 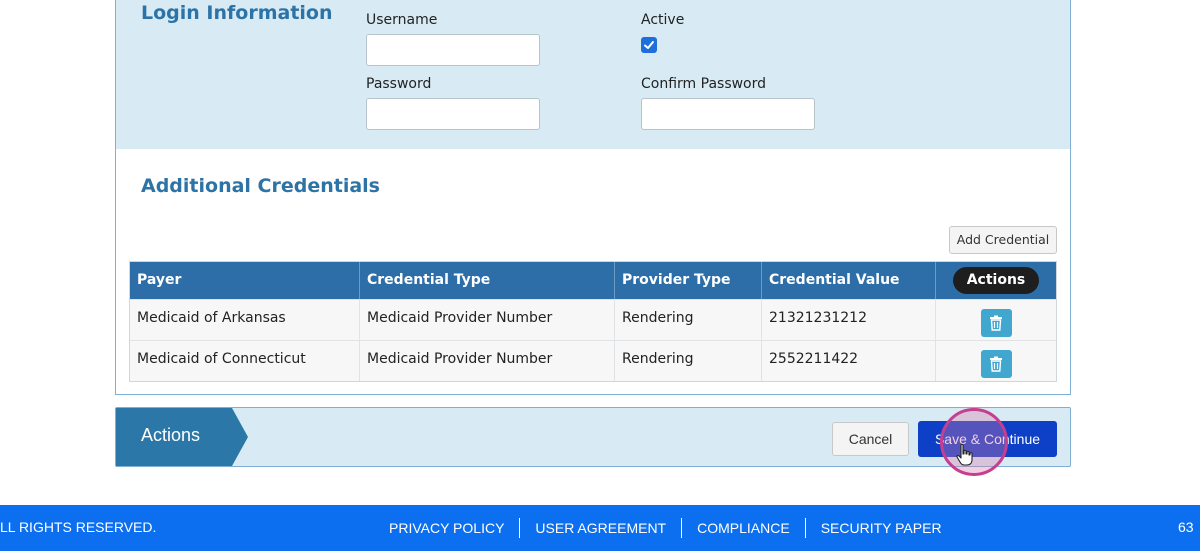 I want to click on login-information-title: Login Information, so click(x=237, y=13).